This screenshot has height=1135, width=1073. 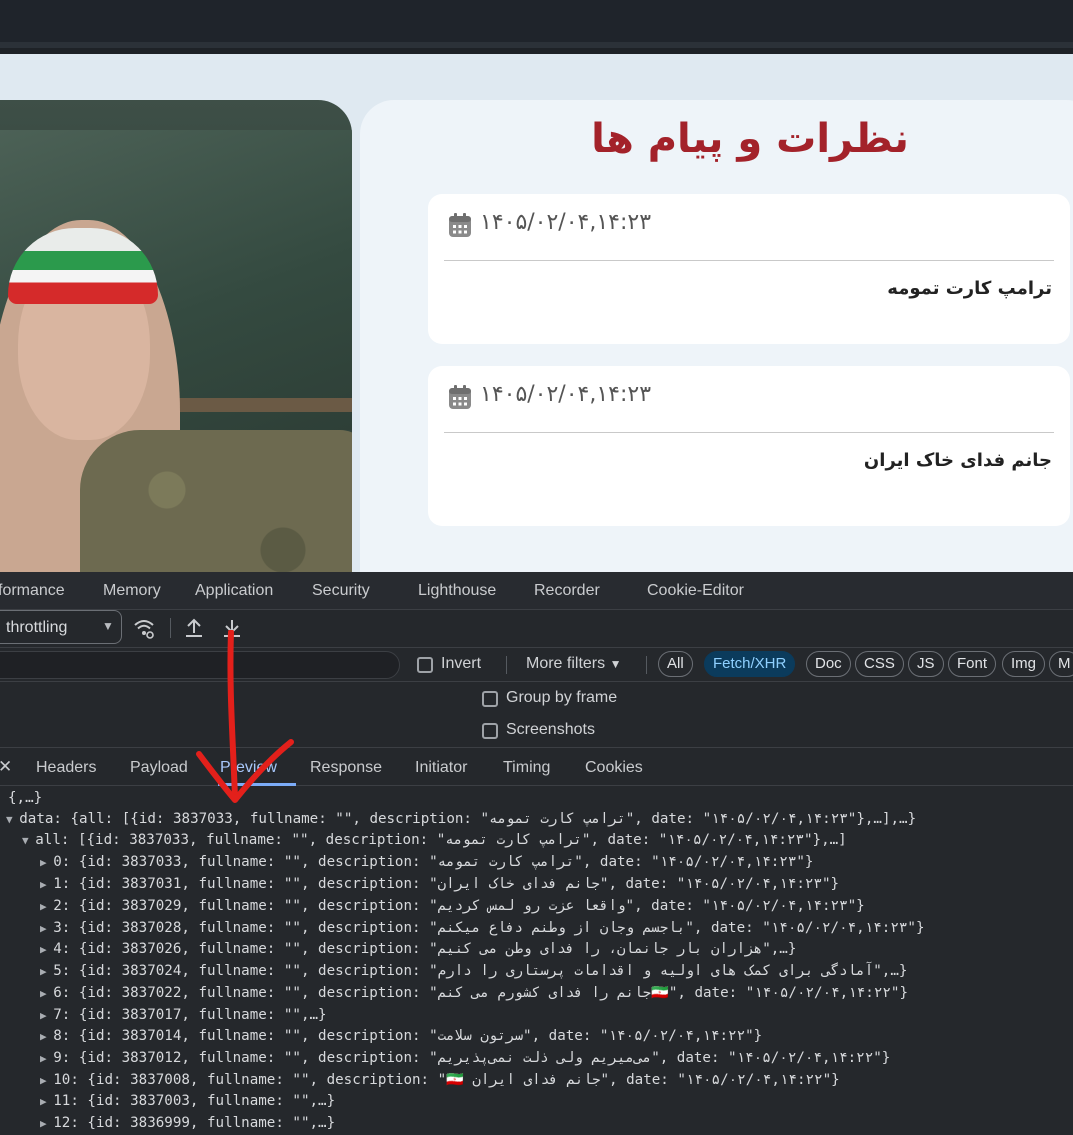 I want to click on tab-security: Security, so click(x=341, y=591).